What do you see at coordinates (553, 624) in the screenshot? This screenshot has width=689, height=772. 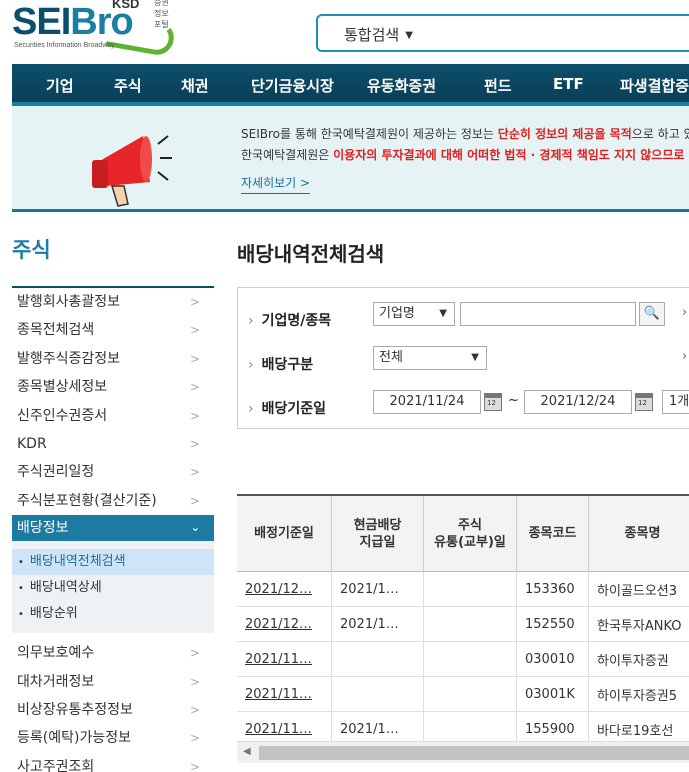 I see `stock-code: 152550` at bounding box center [553, 624].